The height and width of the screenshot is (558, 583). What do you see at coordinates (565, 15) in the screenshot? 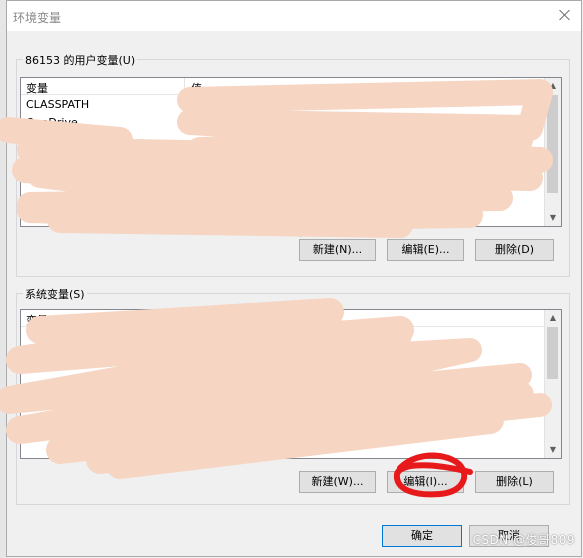
I see `close-icon` at bounding box center [565, 15].